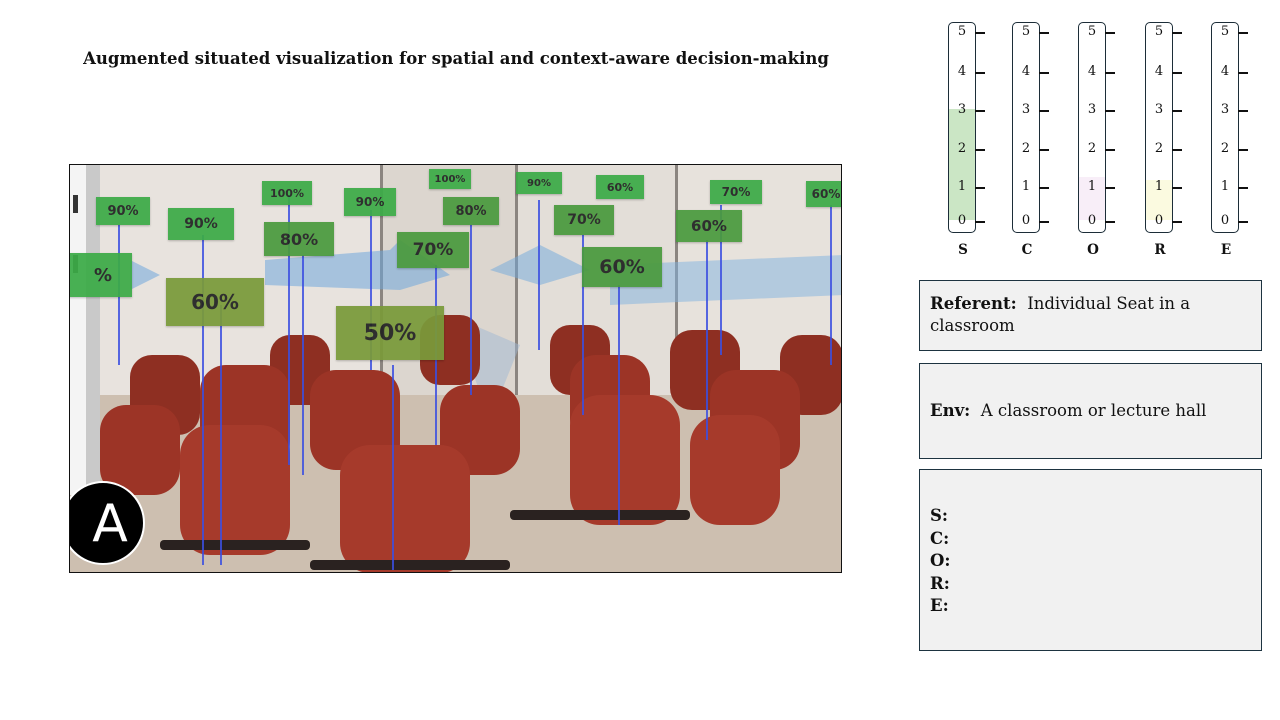 The width and height of the screenshot is (1280, 720). What do you see at coordinates (939, 515) in the screenshot?
I see `score-field-s: S:` at bounding box center [939, 515].